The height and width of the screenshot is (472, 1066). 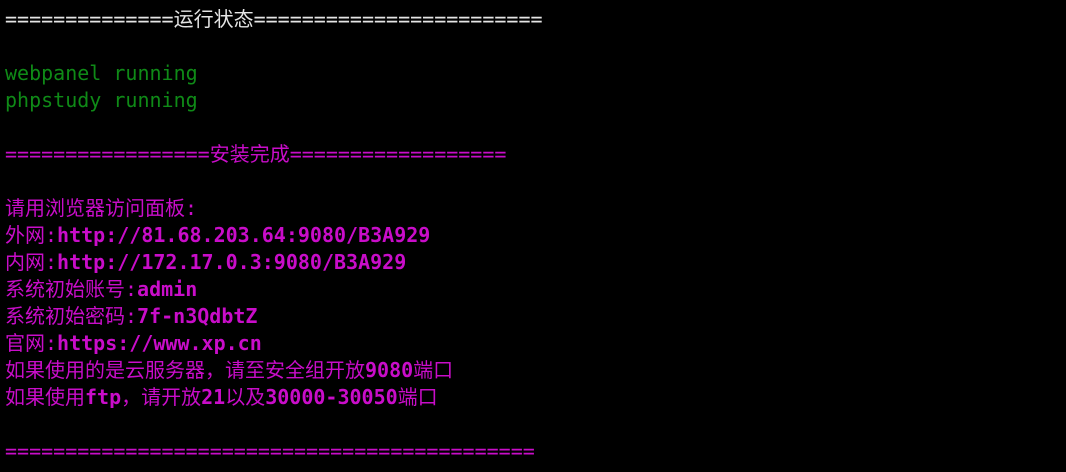 What do you see at coordinates (31, 235) in the screenshot?
I see `external-url-label: 外网:` at bounding box center [31, 235].